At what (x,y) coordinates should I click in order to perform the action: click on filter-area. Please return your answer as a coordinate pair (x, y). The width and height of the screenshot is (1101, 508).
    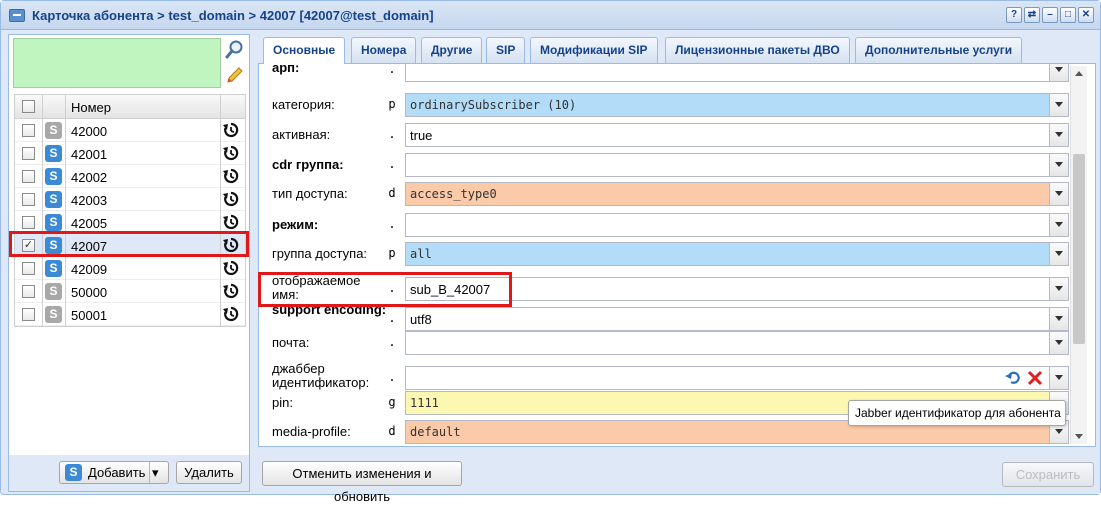
    Looking at the image, I should click on (117, 63).